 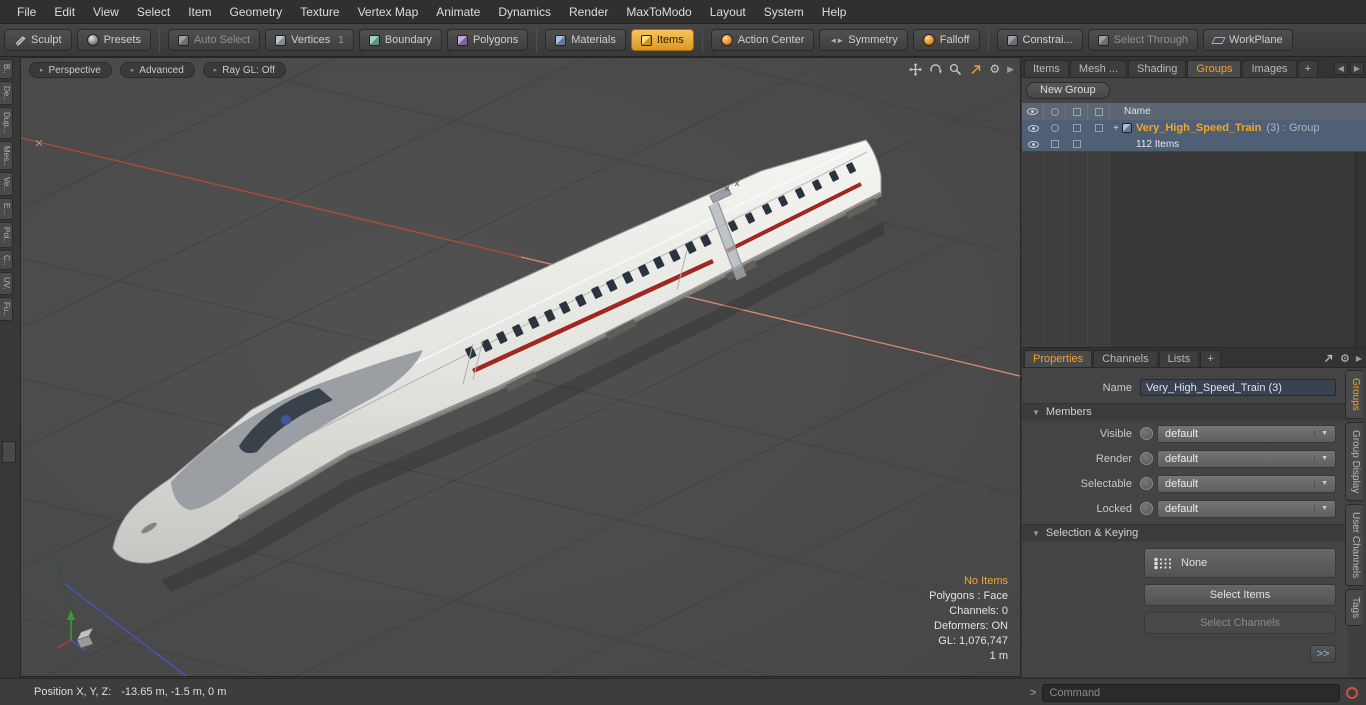 I want to click on boundary-button: Boundary, so click(x=400, y=40).